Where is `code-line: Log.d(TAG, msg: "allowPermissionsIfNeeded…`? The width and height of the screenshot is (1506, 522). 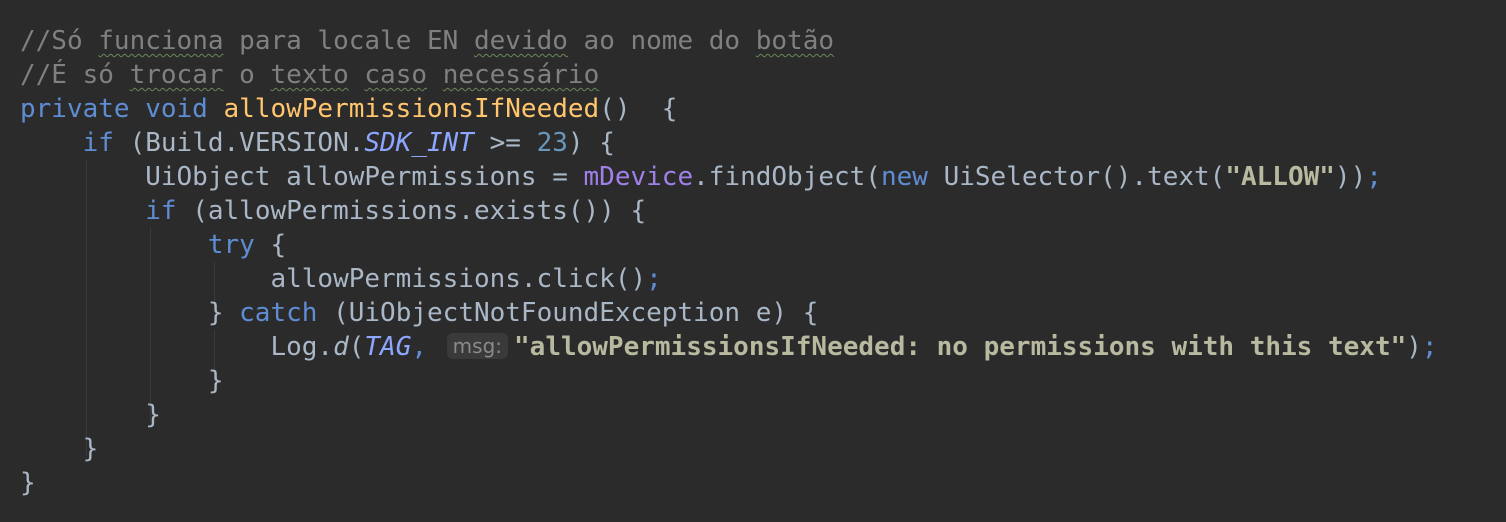
code-line: Log.d(TAG, msg: "allowPermissionsIfNeeded… is located at coordinates (763, 347).